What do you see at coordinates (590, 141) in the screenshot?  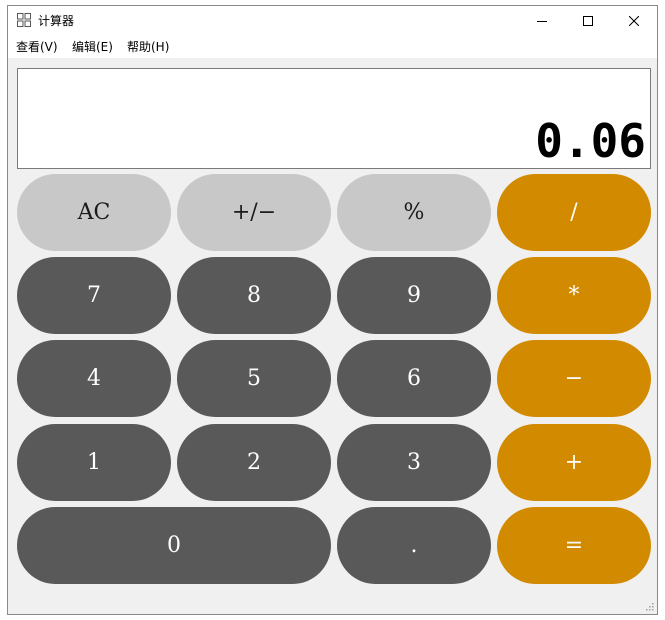 I see `display-value: 0.06` at bounding box center [590, 141].